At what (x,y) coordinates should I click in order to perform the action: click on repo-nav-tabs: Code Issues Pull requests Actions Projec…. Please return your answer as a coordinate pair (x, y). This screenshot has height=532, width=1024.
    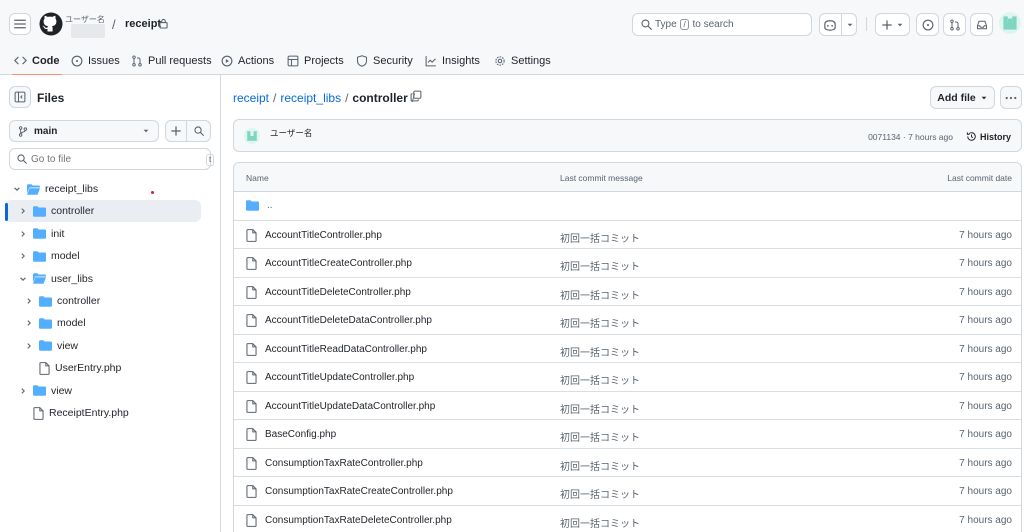
    Looking at the image, I should click on (512, 61).